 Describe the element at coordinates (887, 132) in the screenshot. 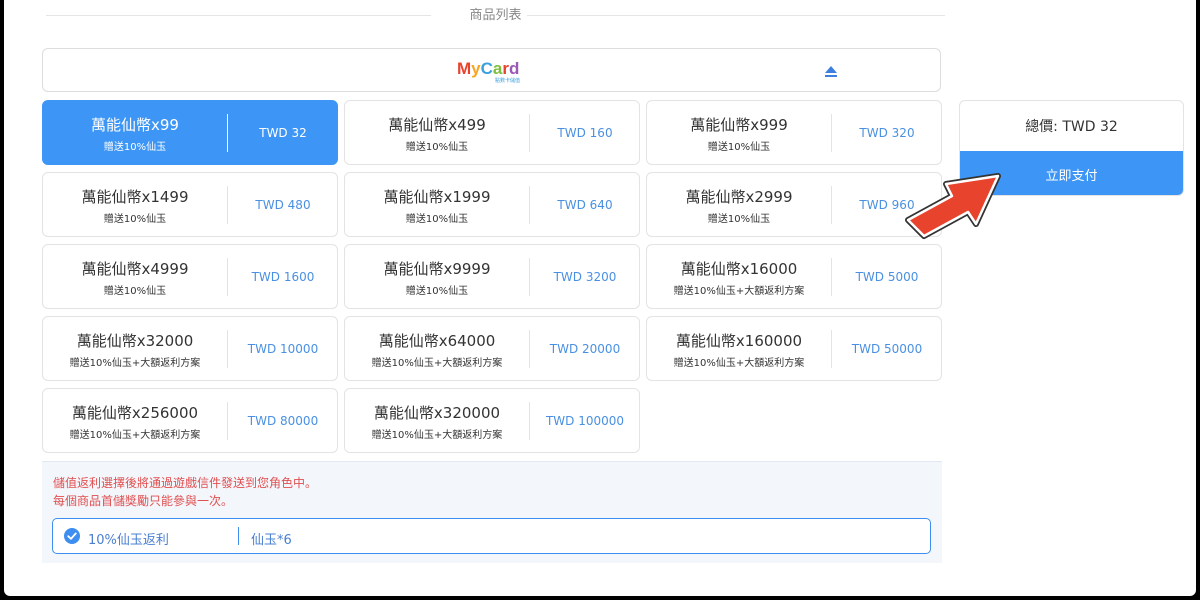

I see `product-price: TWD 320` at that location.